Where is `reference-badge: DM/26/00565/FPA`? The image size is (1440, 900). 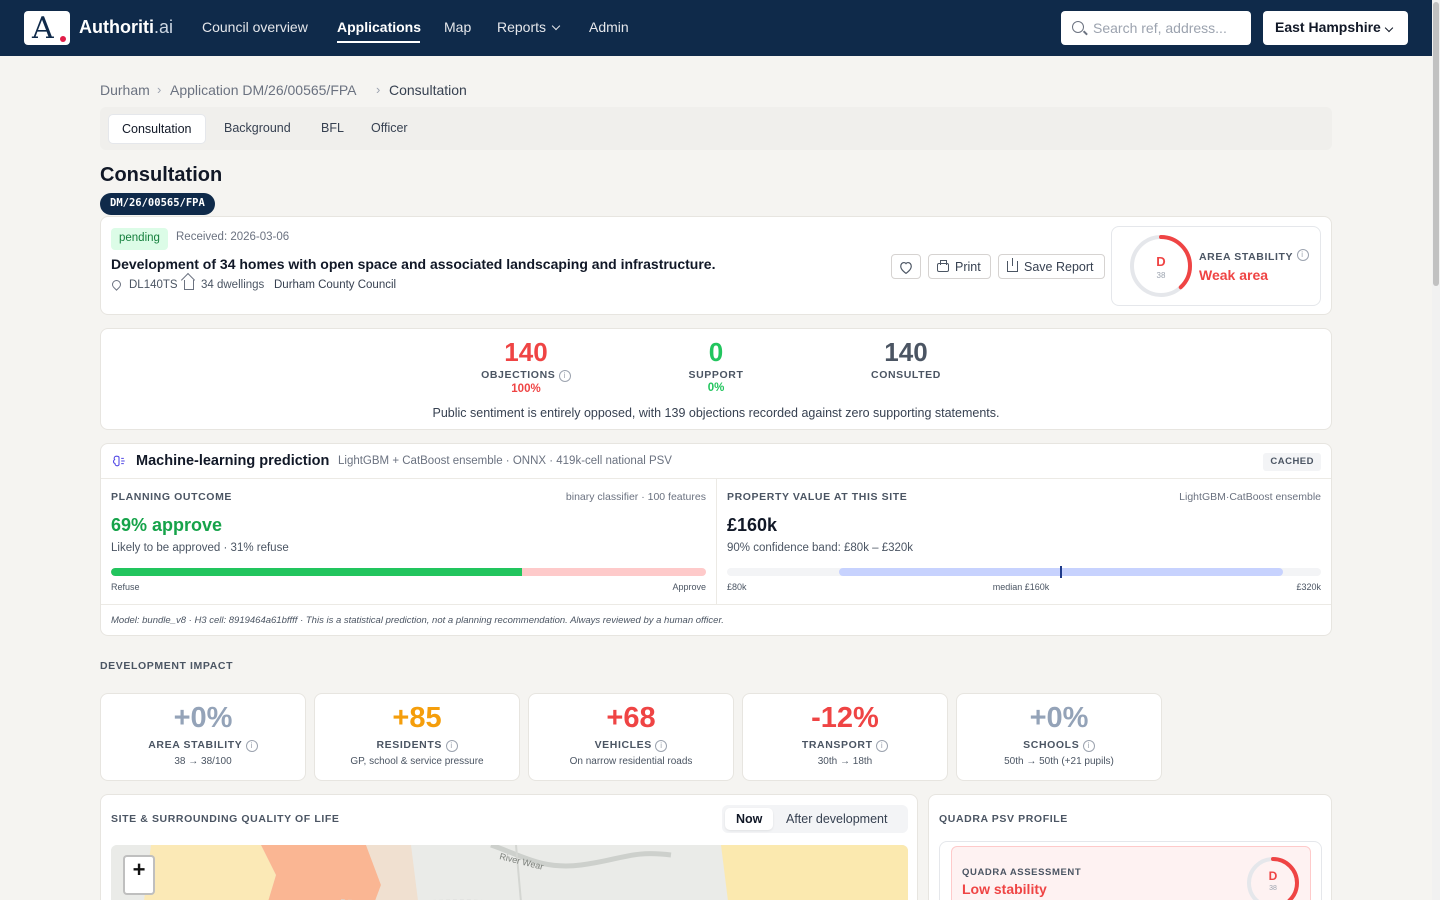
reference-badge: DM/26/00565/FPA is located at coordinates (157, 204).